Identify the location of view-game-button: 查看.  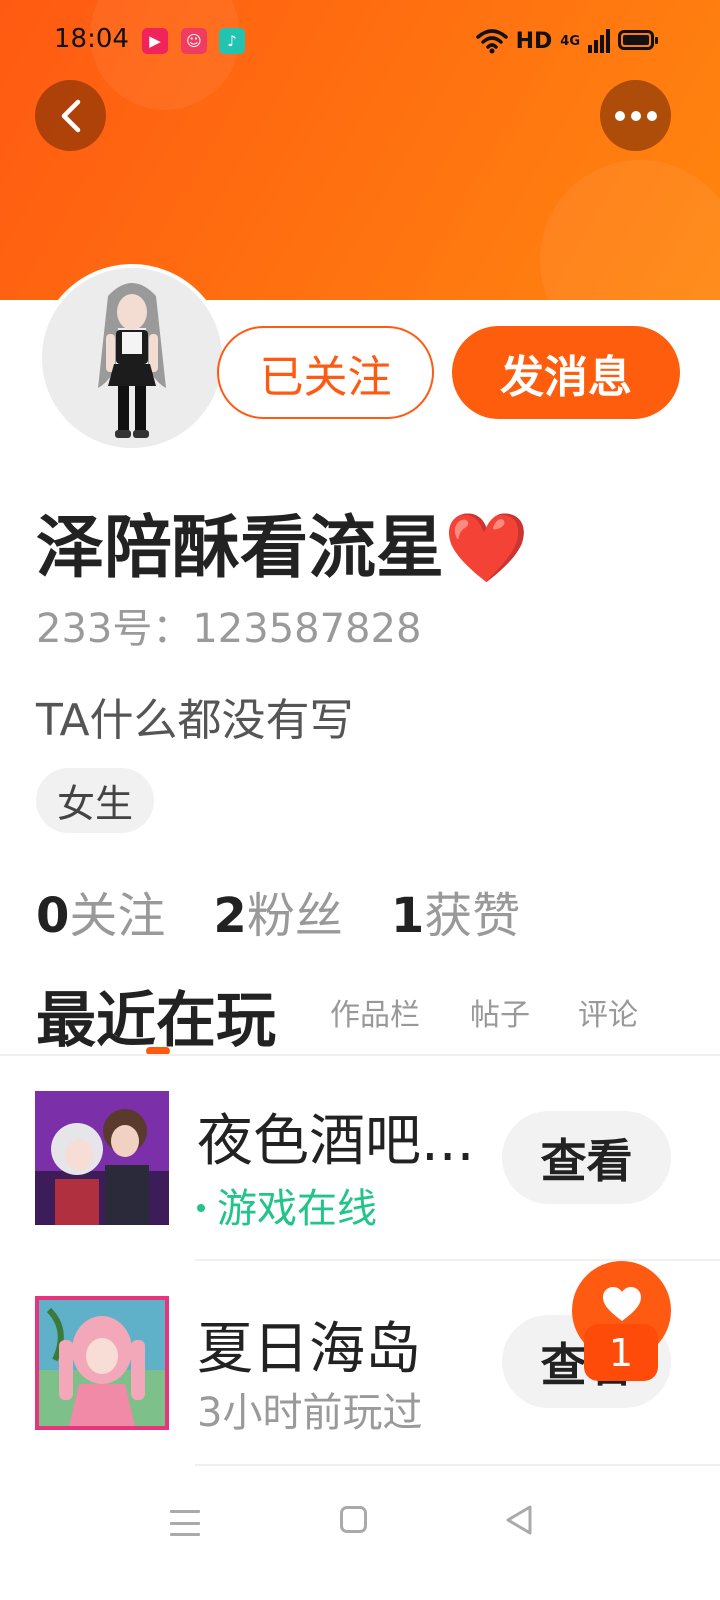
(586, 1157).